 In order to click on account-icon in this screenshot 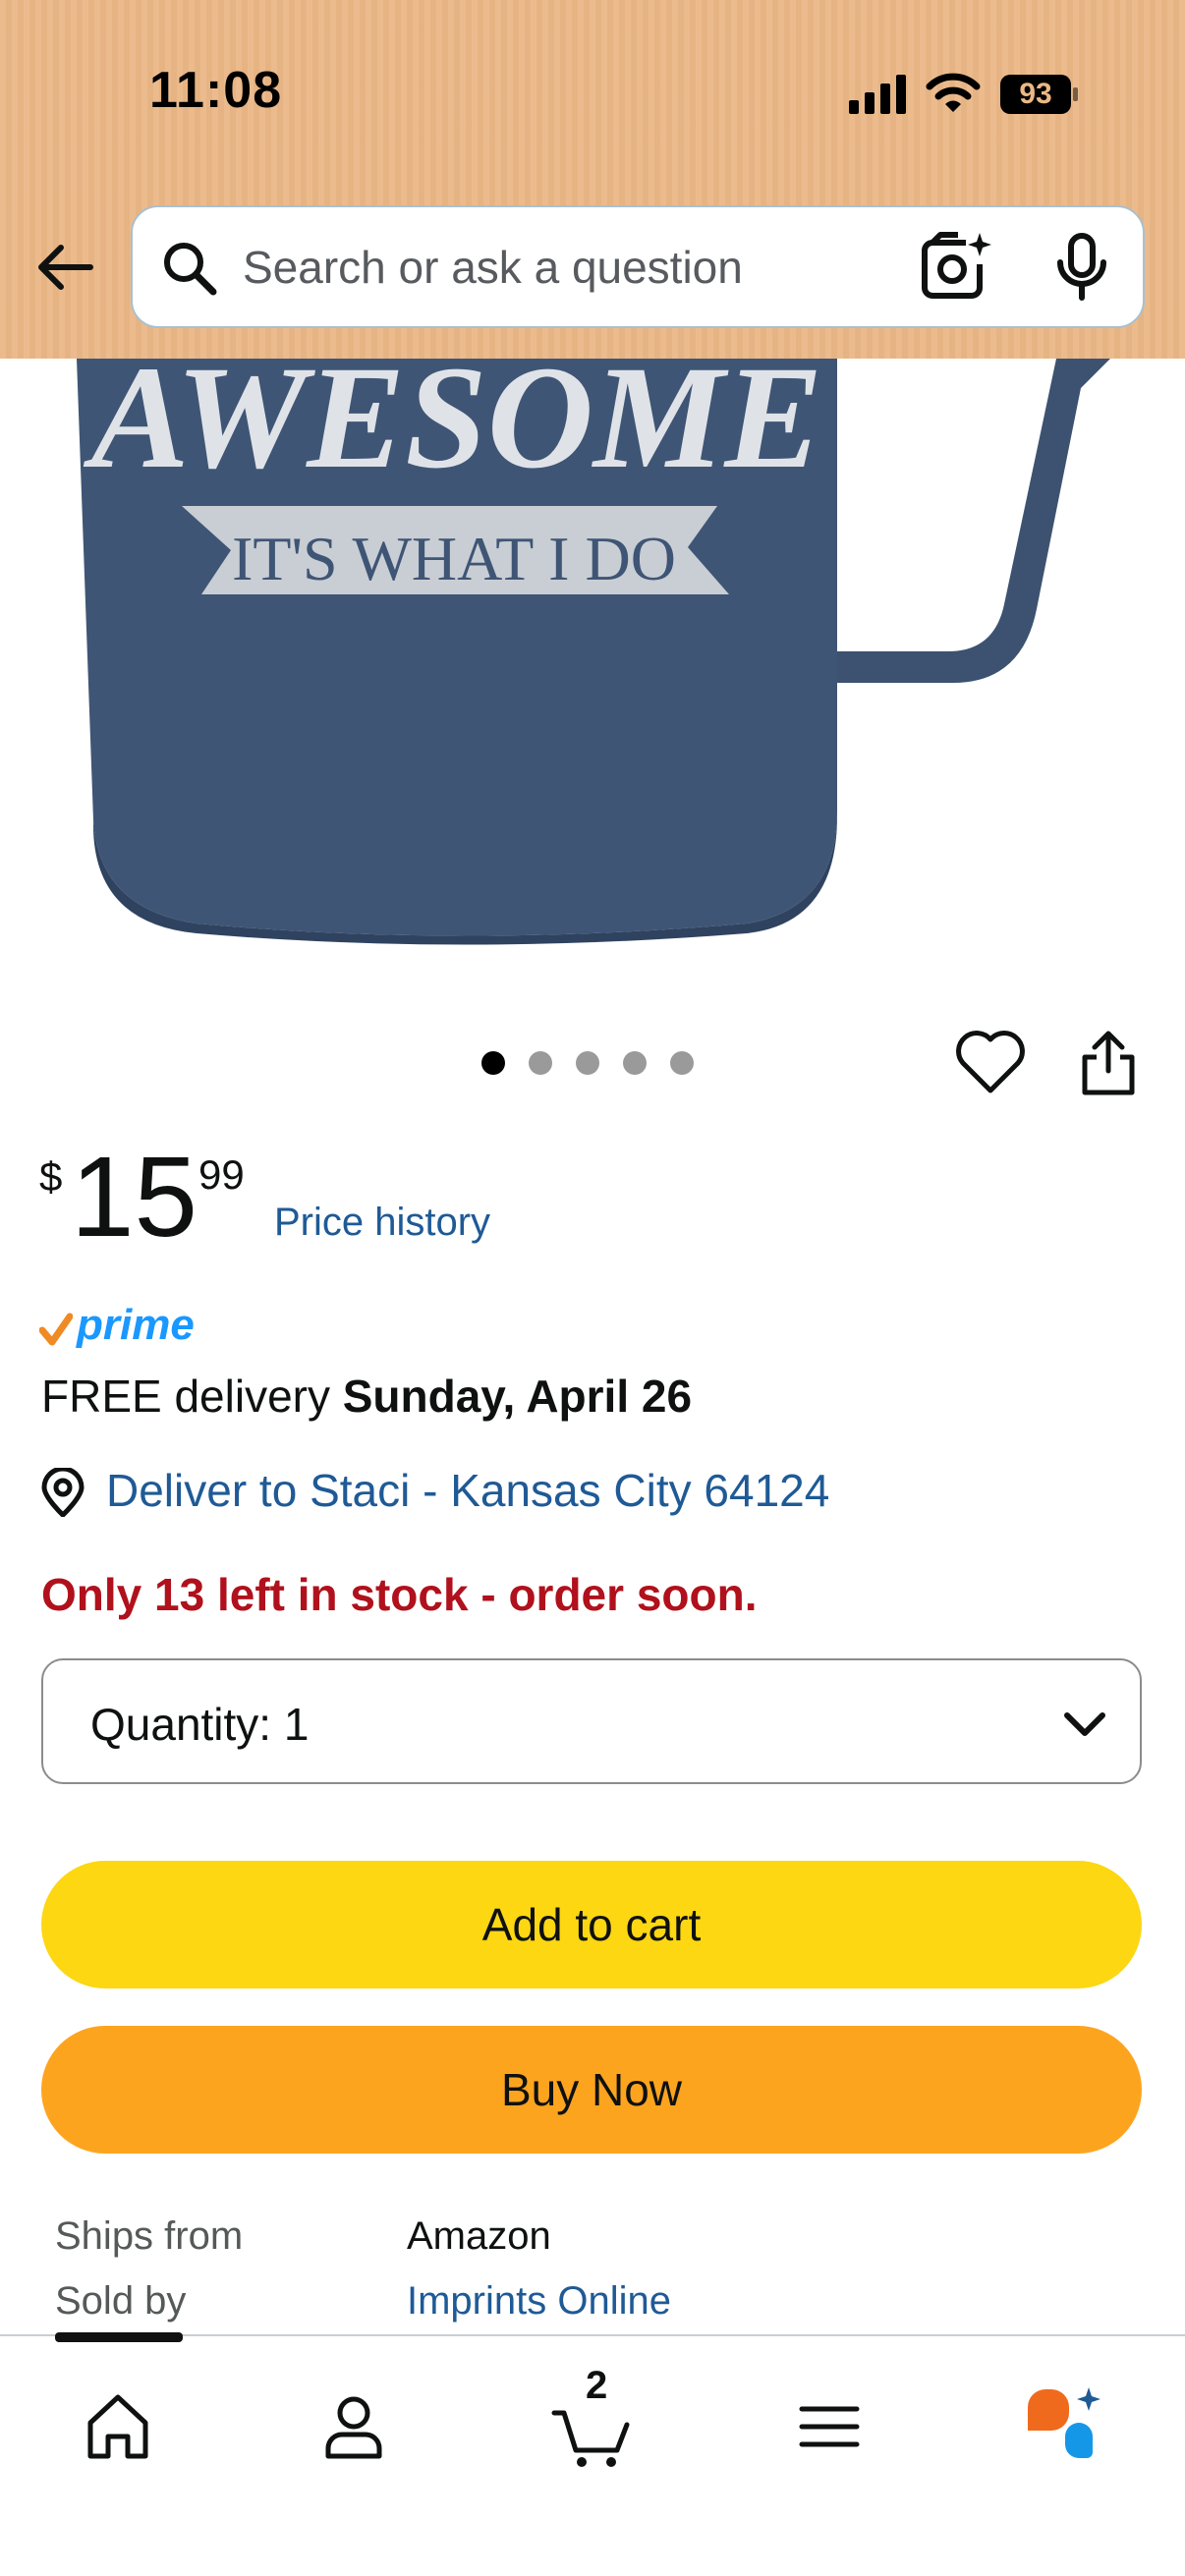, I will do `click(354, 2427)`.